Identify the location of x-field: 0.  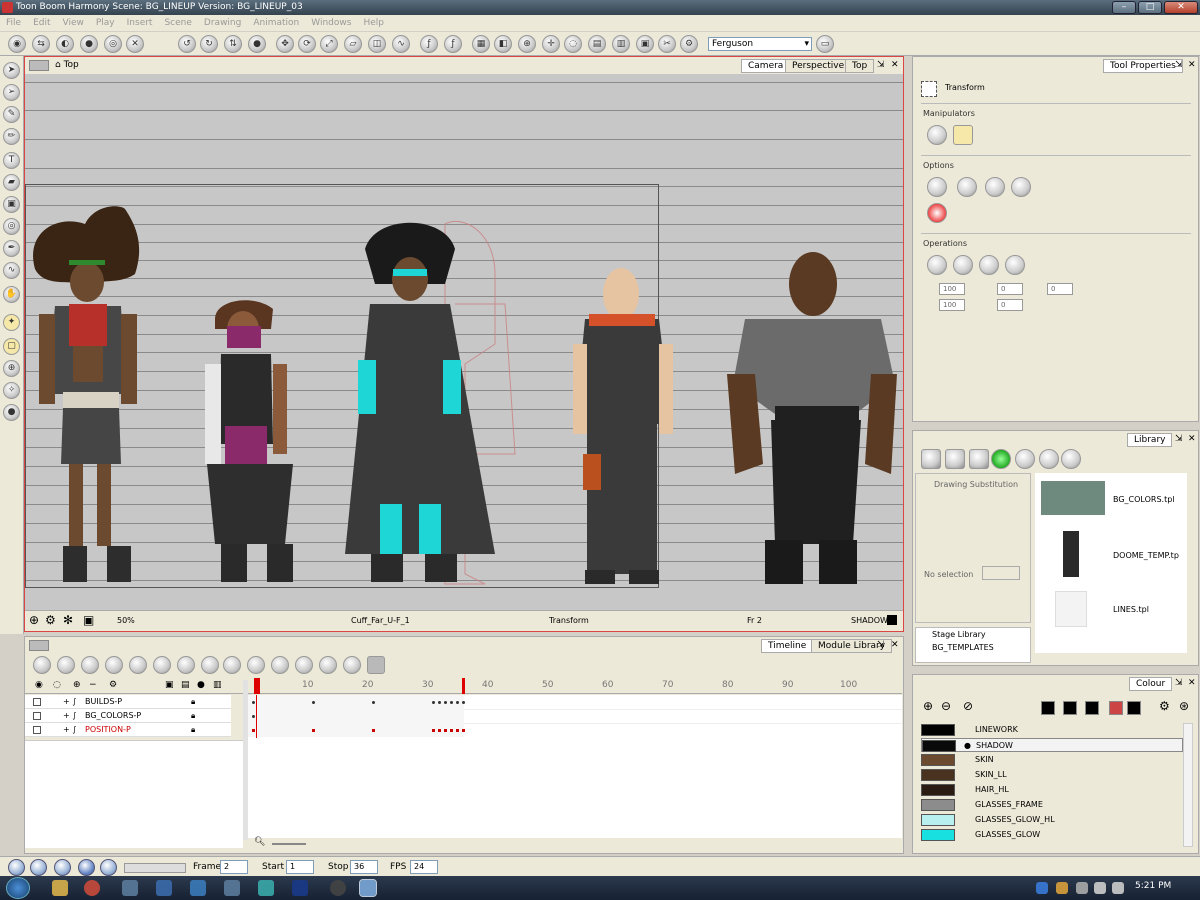
(1010, 289).